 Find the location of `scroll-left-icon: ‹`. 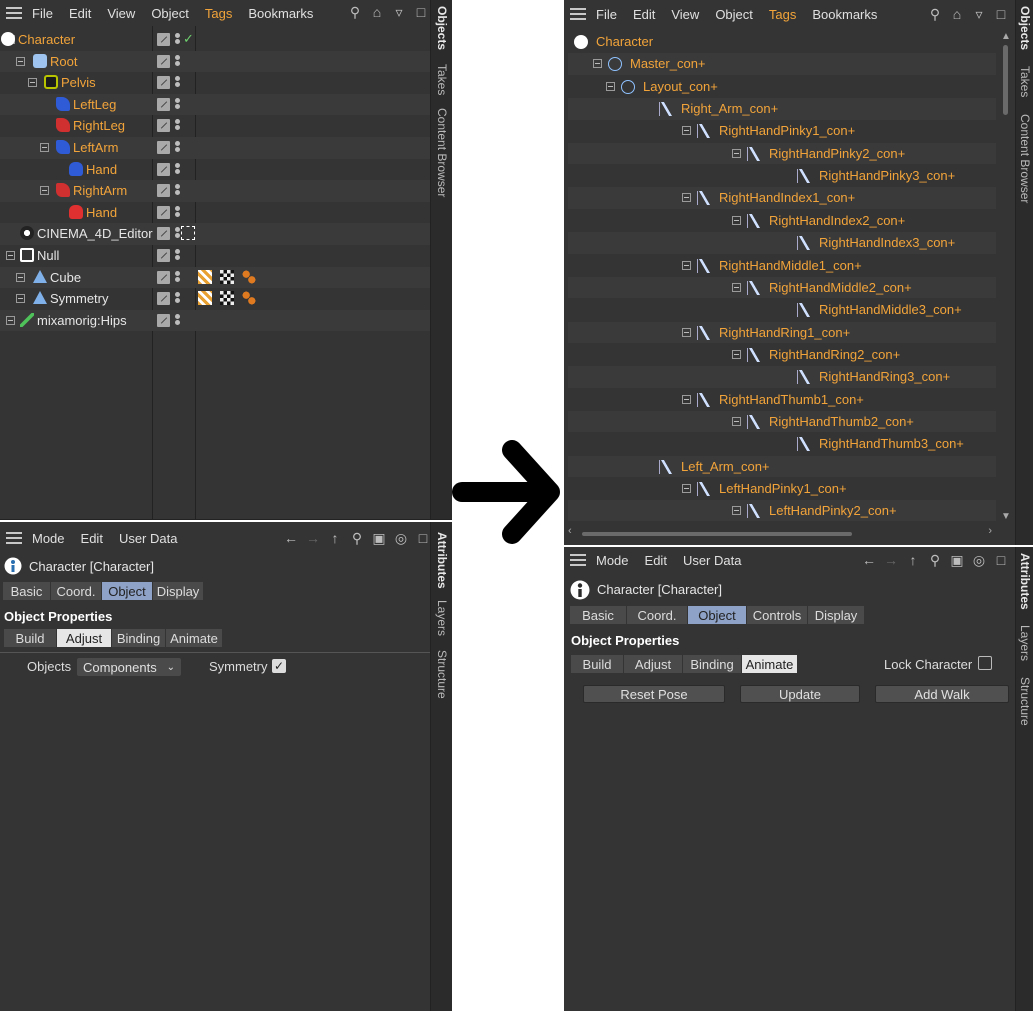

scroll-left-icon: ‹ is located at coordinates (570, 531).